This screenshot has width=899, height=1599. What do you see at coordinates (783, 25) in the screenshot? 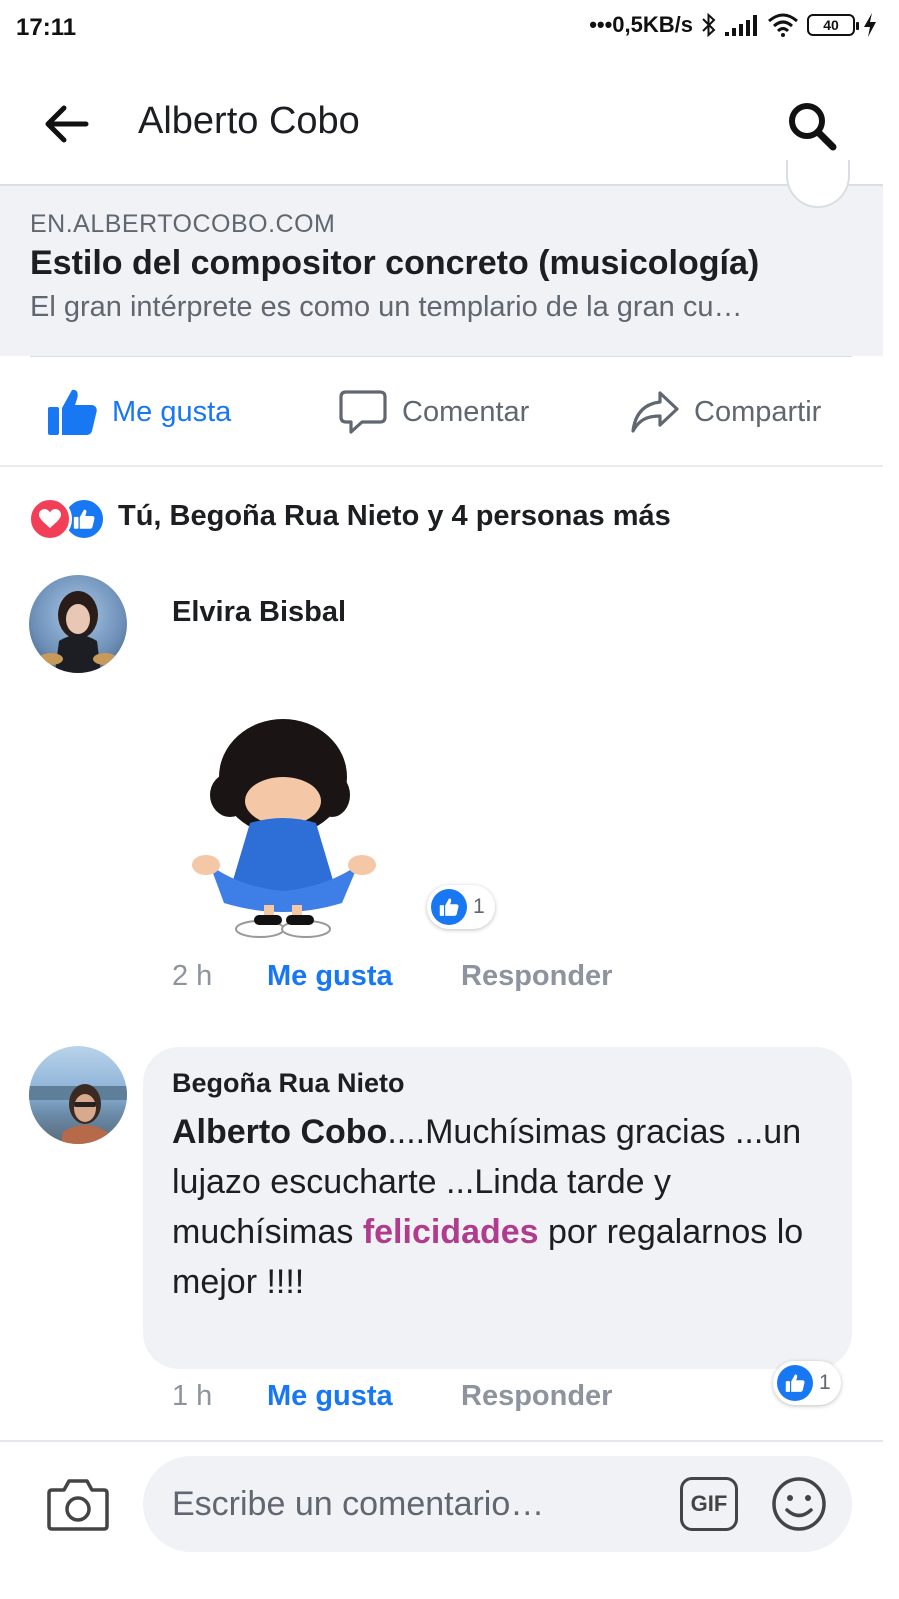
I see `wifi-icon` at bounding box center [783, 25].